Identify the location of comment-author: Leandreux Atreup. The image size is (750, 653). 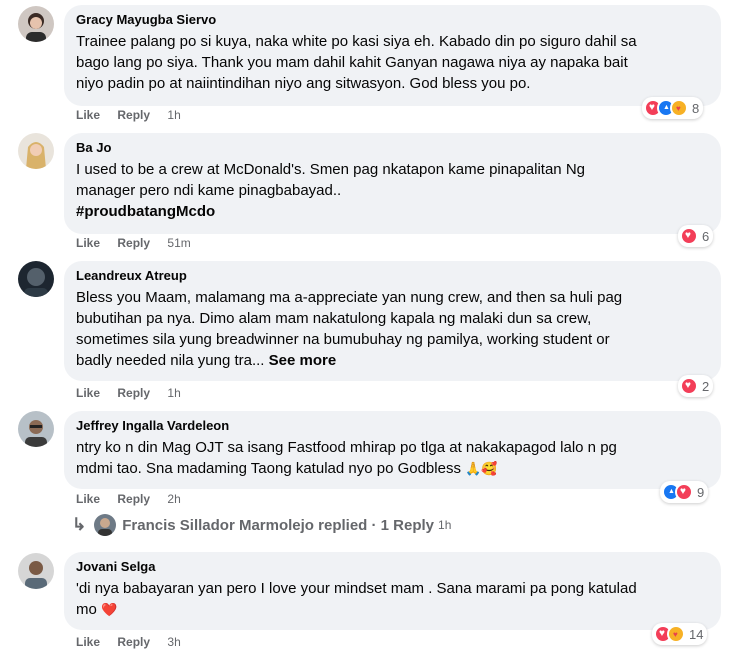
(392, 276).